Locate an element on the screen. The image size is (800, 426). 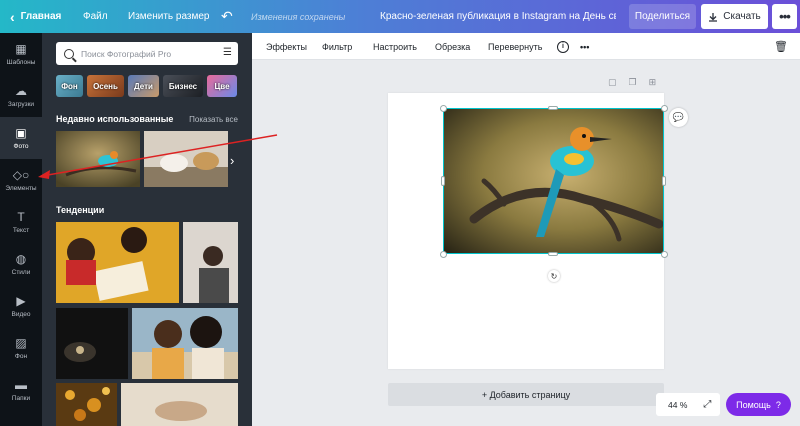
image-icon: ▣ is located at coordinates (21, 132).